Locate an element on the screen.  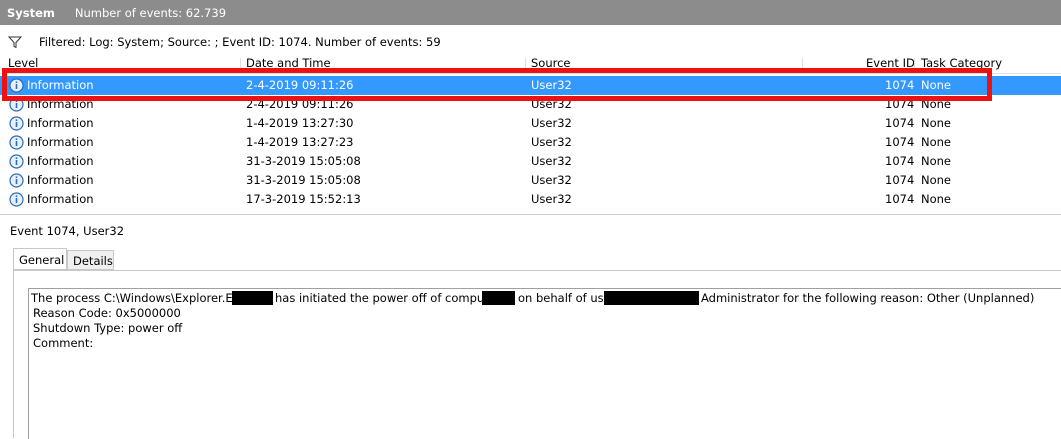
message-on-behalf: on behalf of user is located at coordinates (567, 298).